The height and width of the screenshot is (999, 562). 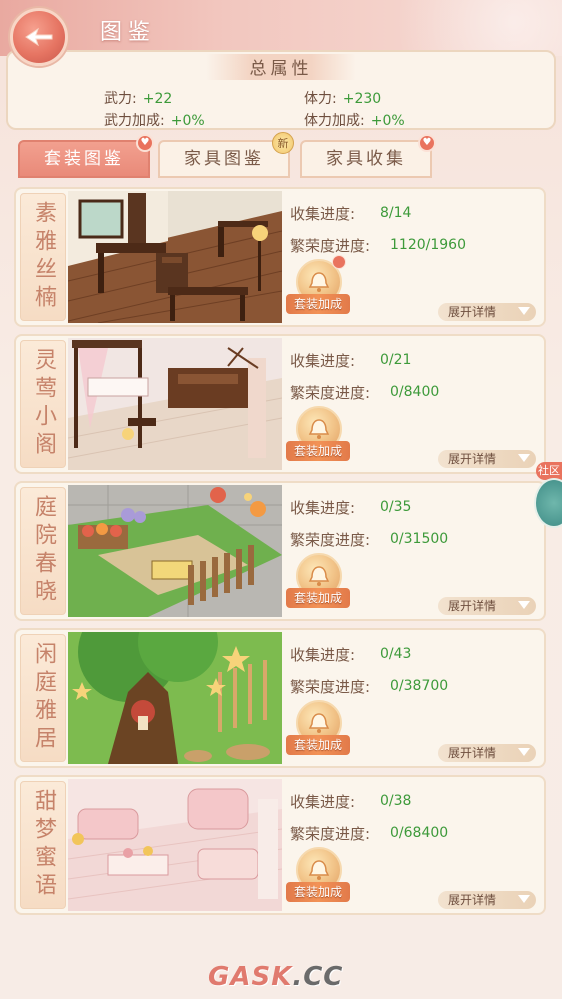 I want to click on attr-strength: 武力: +22, so click(x=138, y=98).